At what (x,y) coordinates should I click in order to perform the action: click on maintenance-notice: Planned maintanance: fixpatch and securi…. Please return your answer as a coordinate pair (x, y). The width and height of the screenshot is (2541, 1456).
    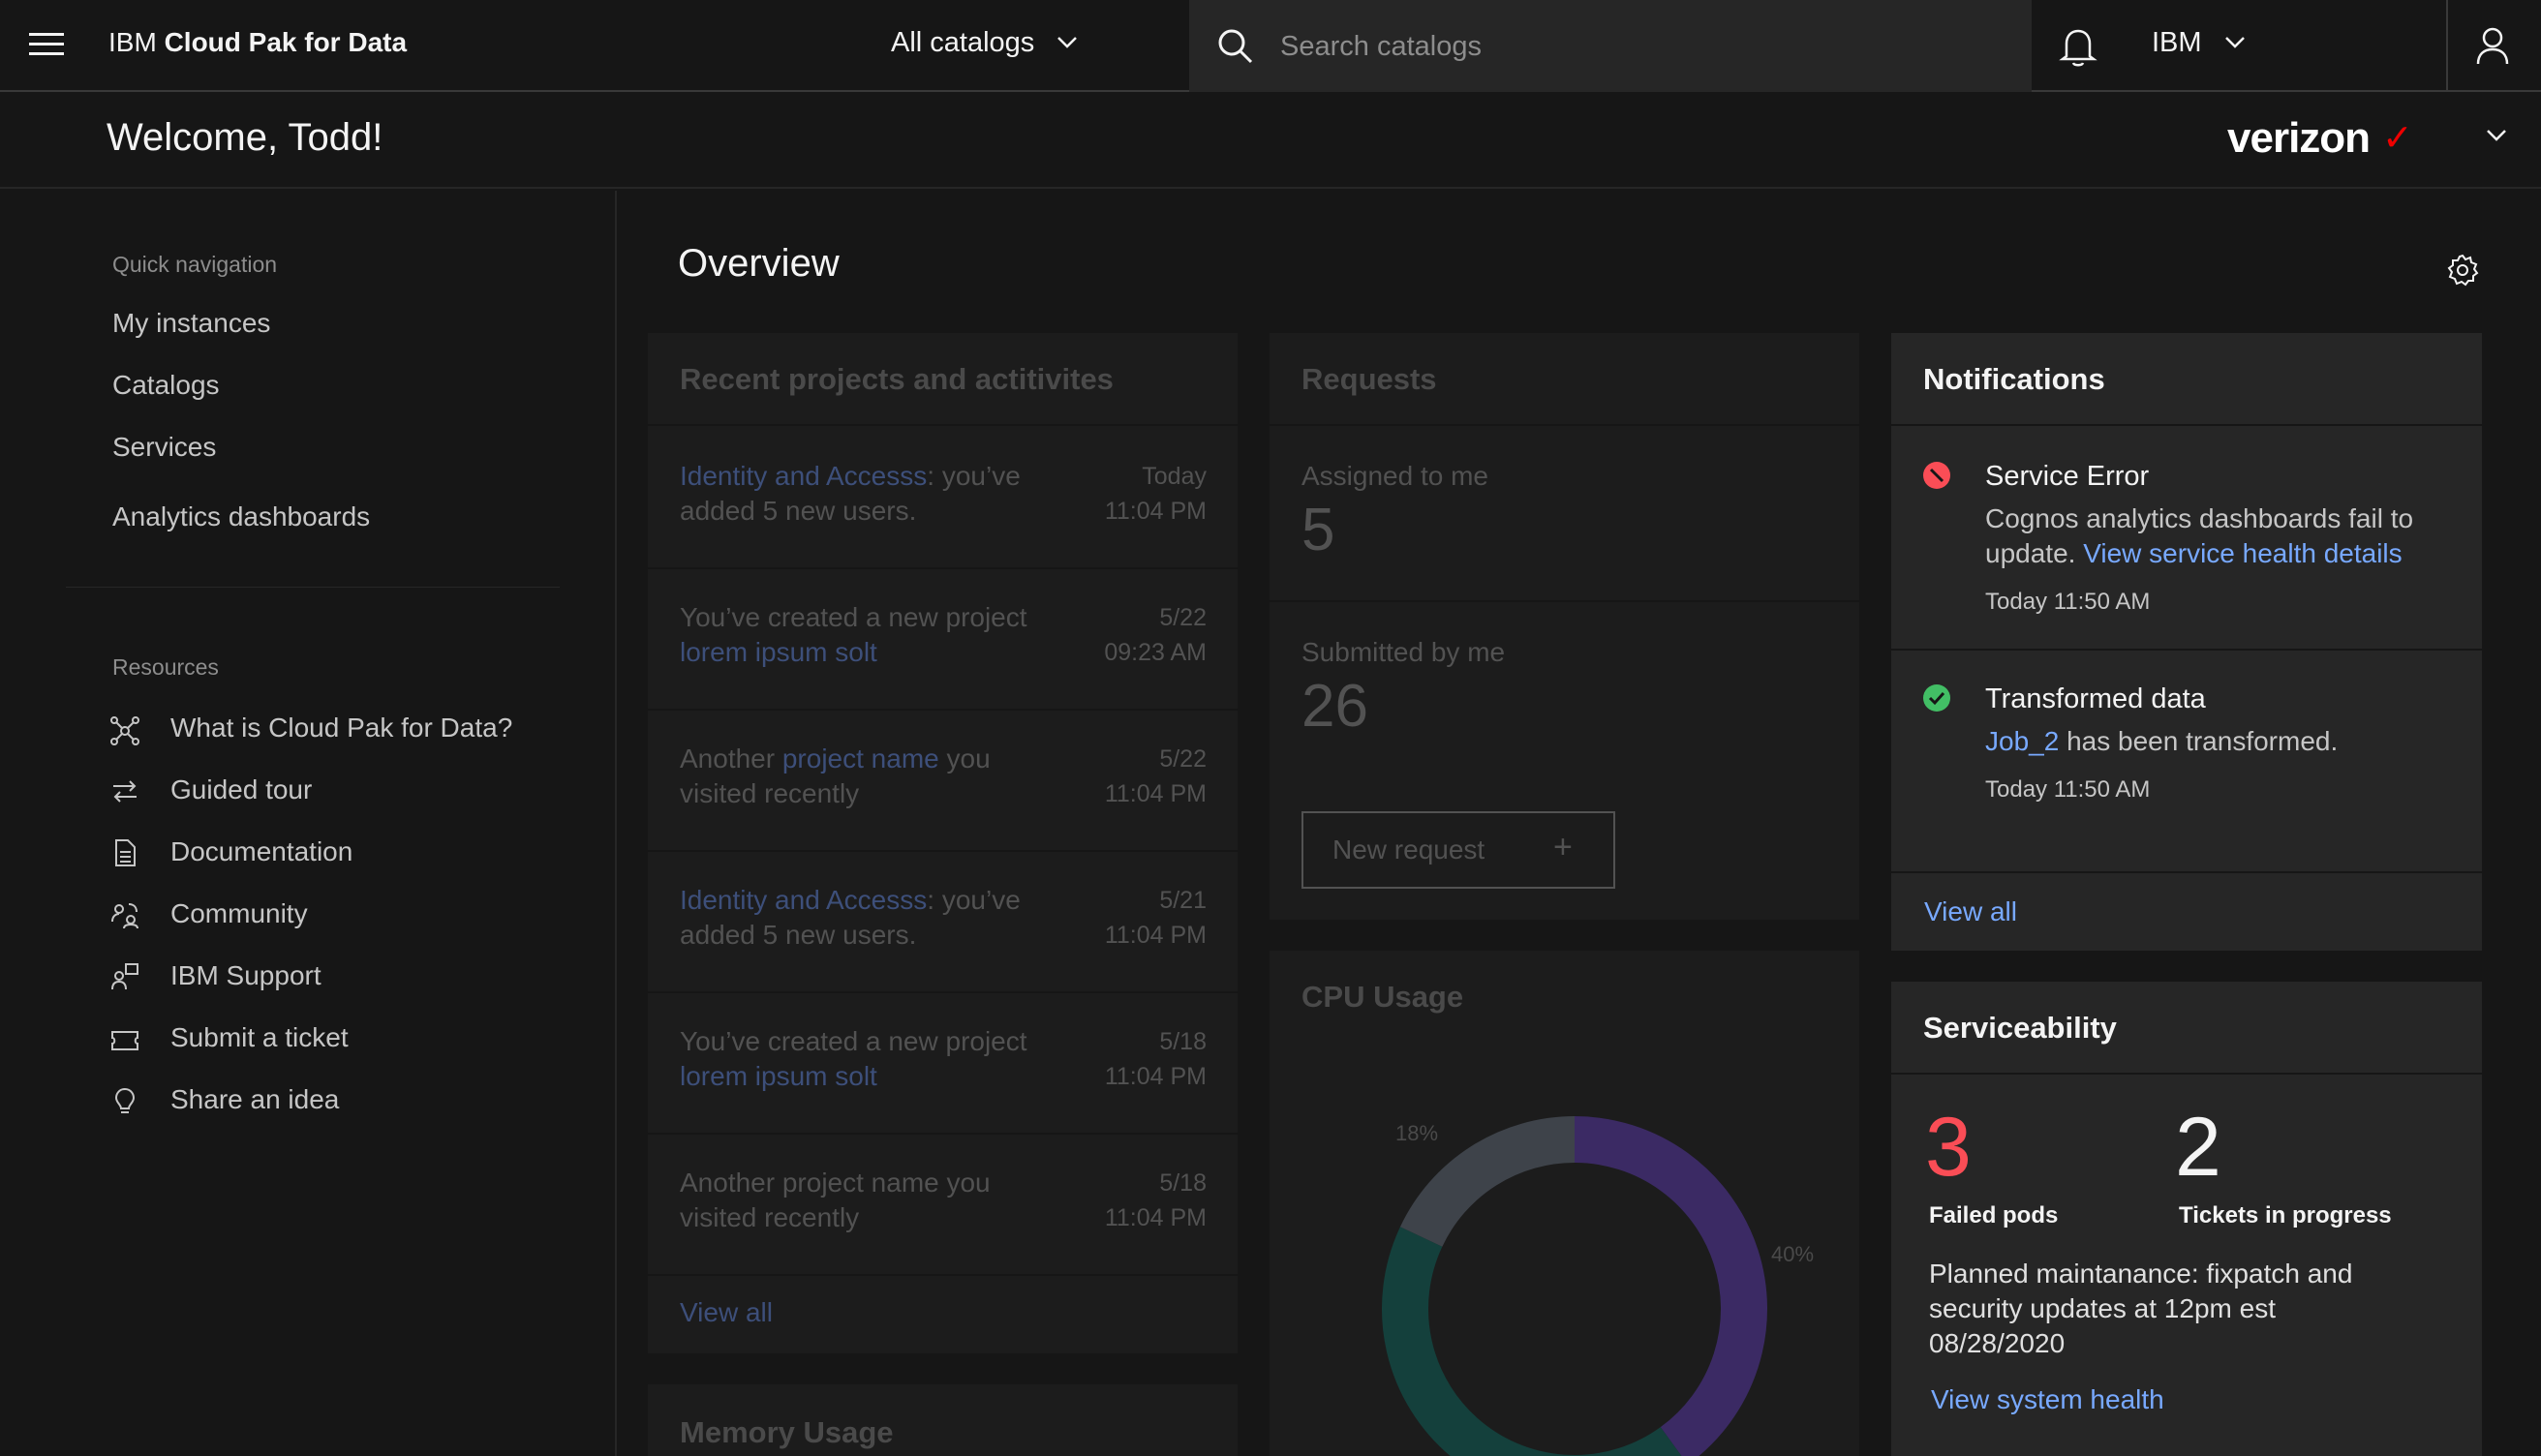
    Looking at the image, I should click on (2141, 1308).